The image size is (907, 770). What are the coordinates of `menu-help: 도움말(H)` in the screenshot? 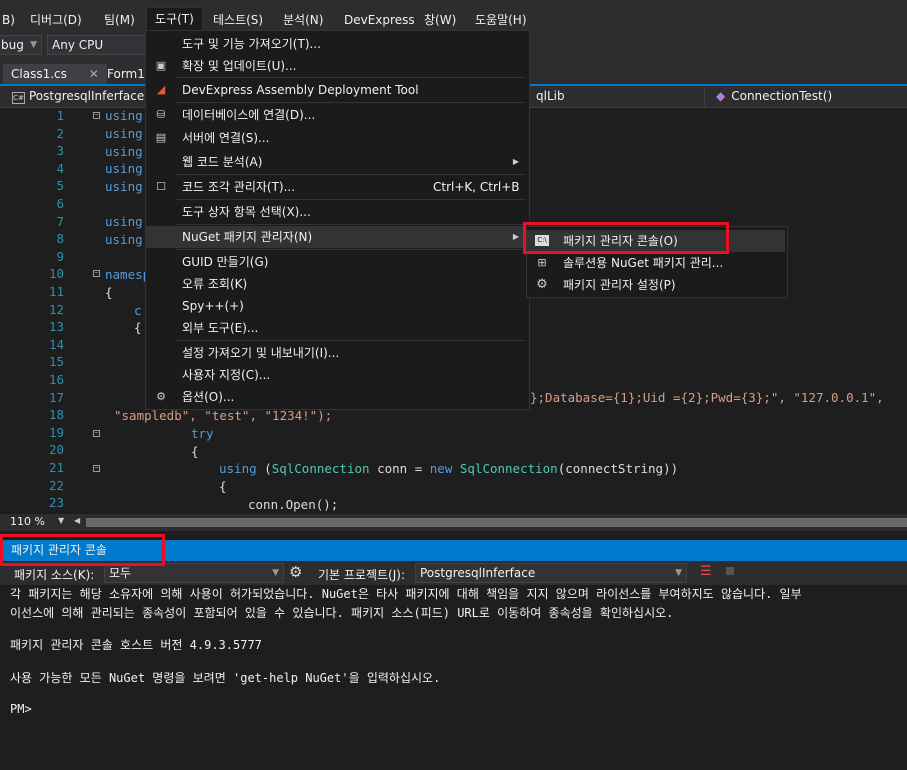 It's located at (501, 20).